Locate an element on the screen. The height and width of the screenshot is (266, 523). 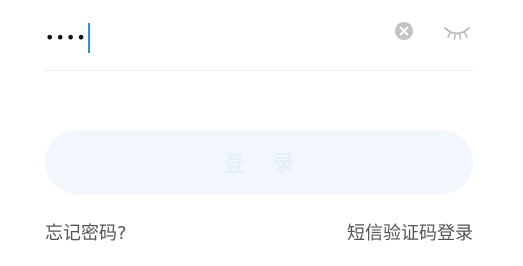
password-masked-value: •••• is located at coordinates (66, 37).